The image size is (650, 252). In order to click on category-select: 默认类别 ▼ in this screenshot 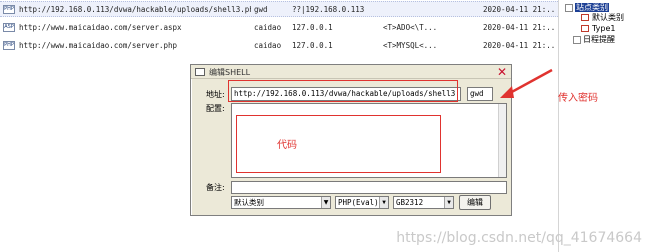, I will do `click(281, 202)`.